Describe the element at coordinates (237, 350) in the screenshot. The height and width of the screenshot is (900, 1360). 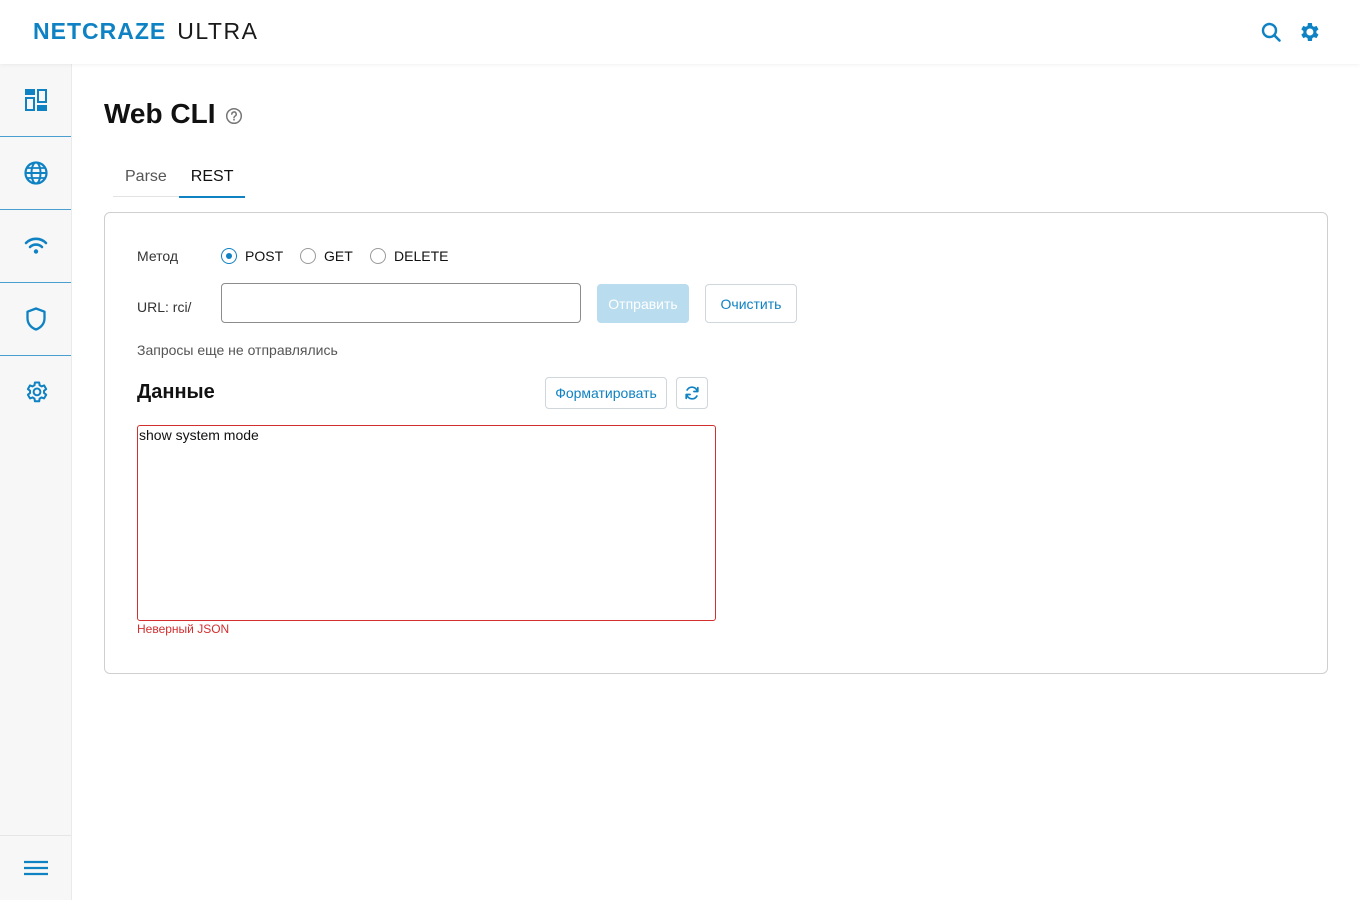
I see `request-status-text: Запросы еще не отправлялись` at that location.